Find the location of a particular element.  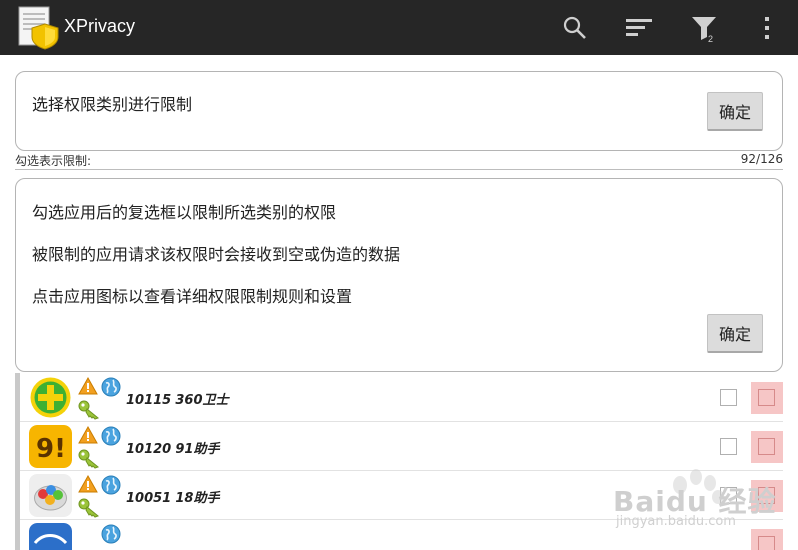

filter-icon is located at coordinates (704, 28).